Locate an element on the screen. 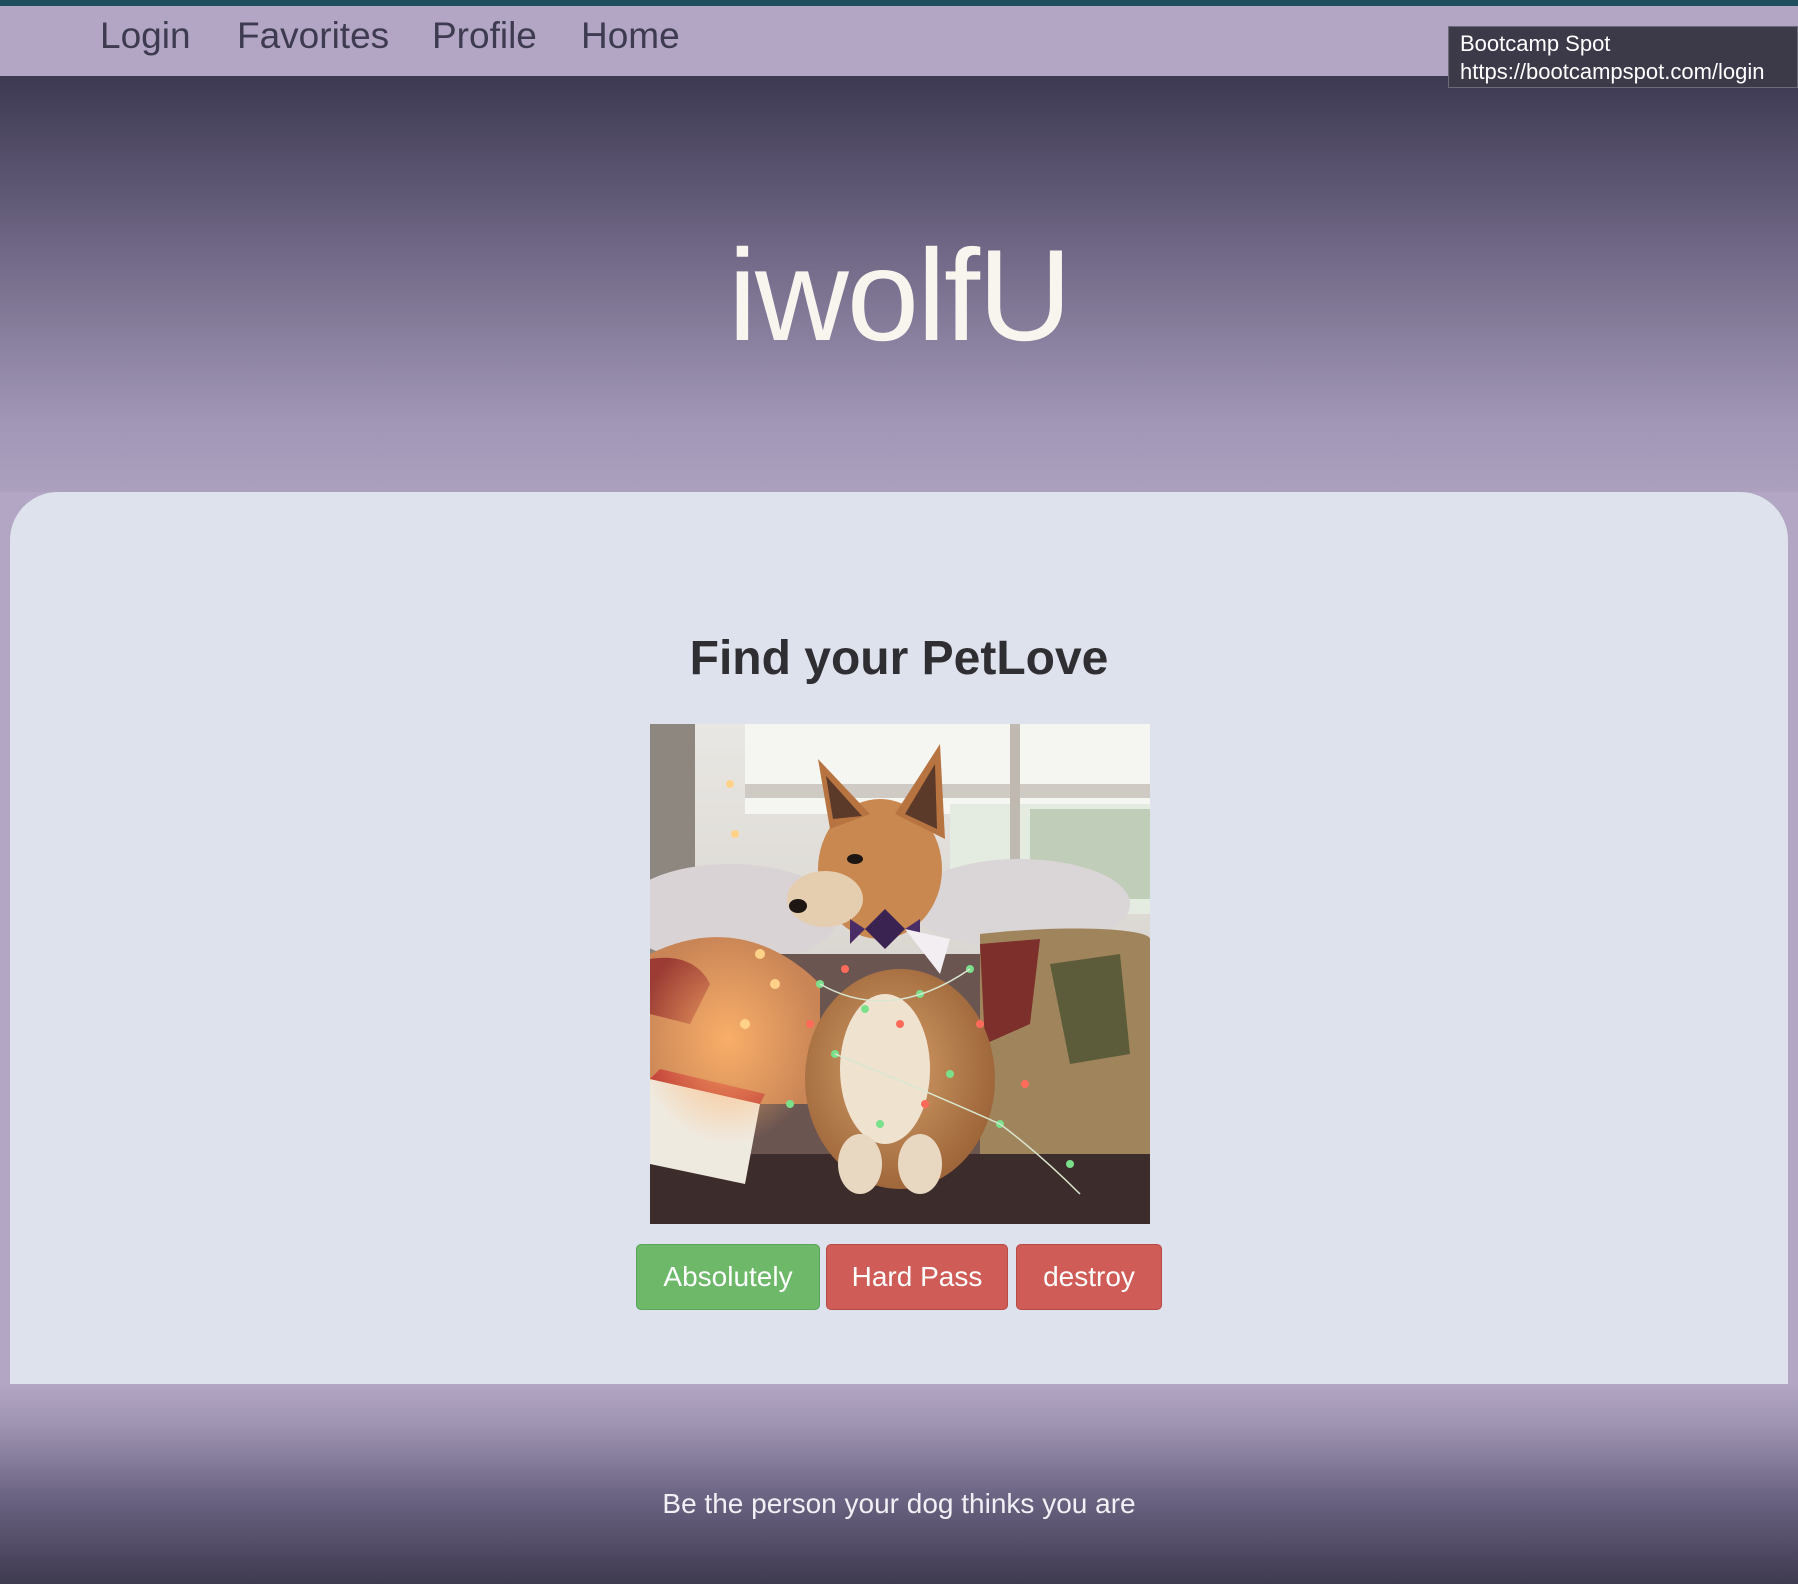  footer-tagline: Be the person your dog thinks you are is located at coordinates (899, 1503).